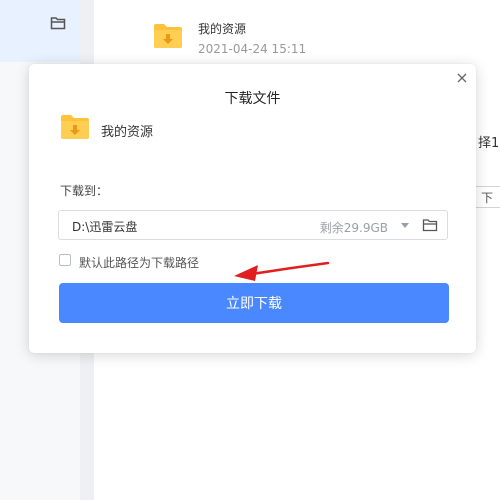  What do you see at coordinates (253, 225) in the screenshot?
I see `save-path-select: D:\迅雷云盘 剩余29.9GB` at bounding box center [253, 225].